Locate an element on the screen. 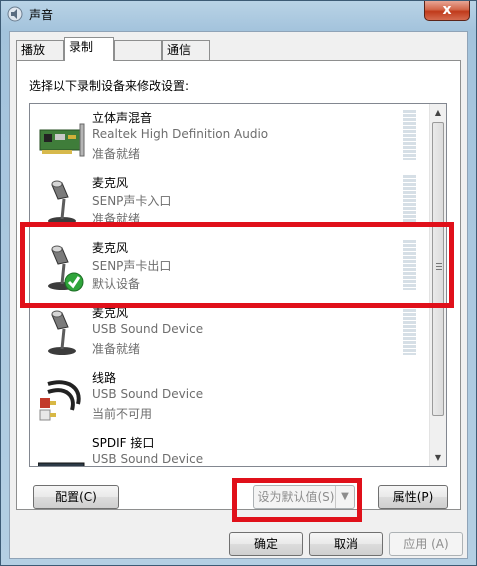 The height and width of the screenshot is (566, 477). microphone-default-icon is located at coordinates (66, 268).